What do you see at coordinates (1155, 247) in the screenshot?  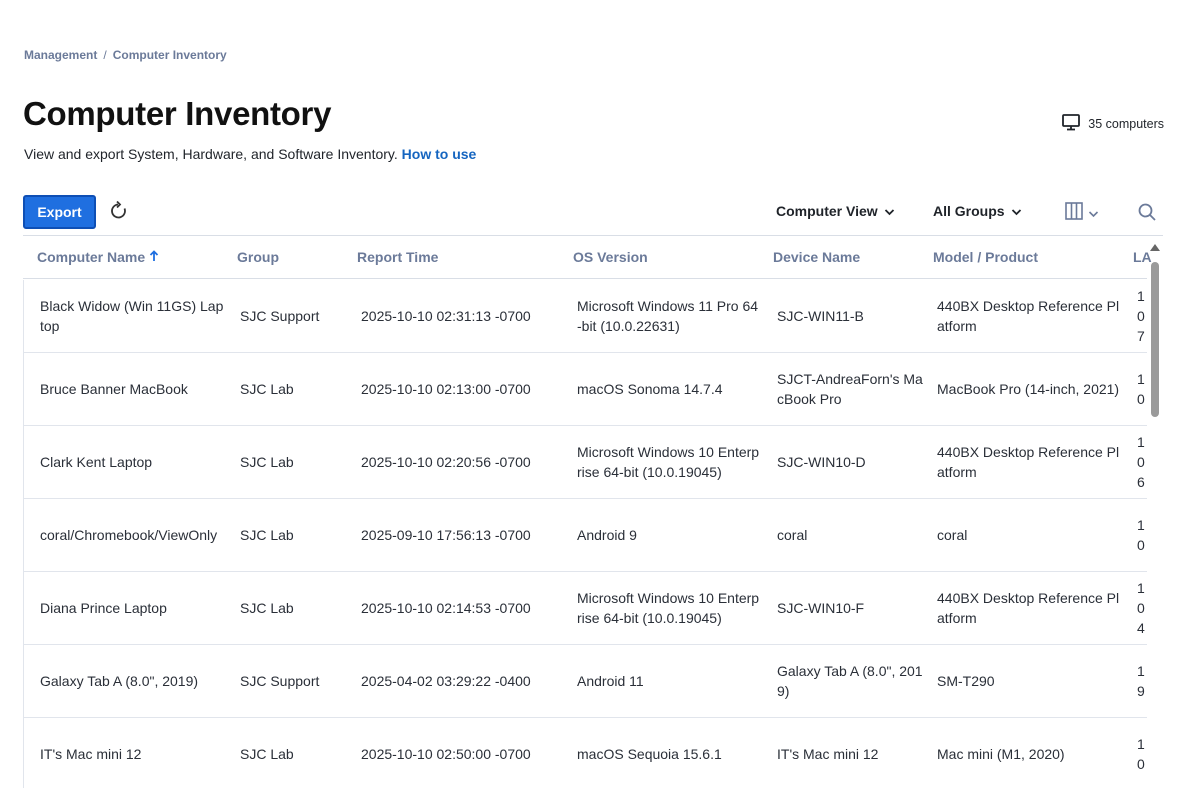 I see `scroll-up-arrow-icon` at bounding box center [1155, 247].